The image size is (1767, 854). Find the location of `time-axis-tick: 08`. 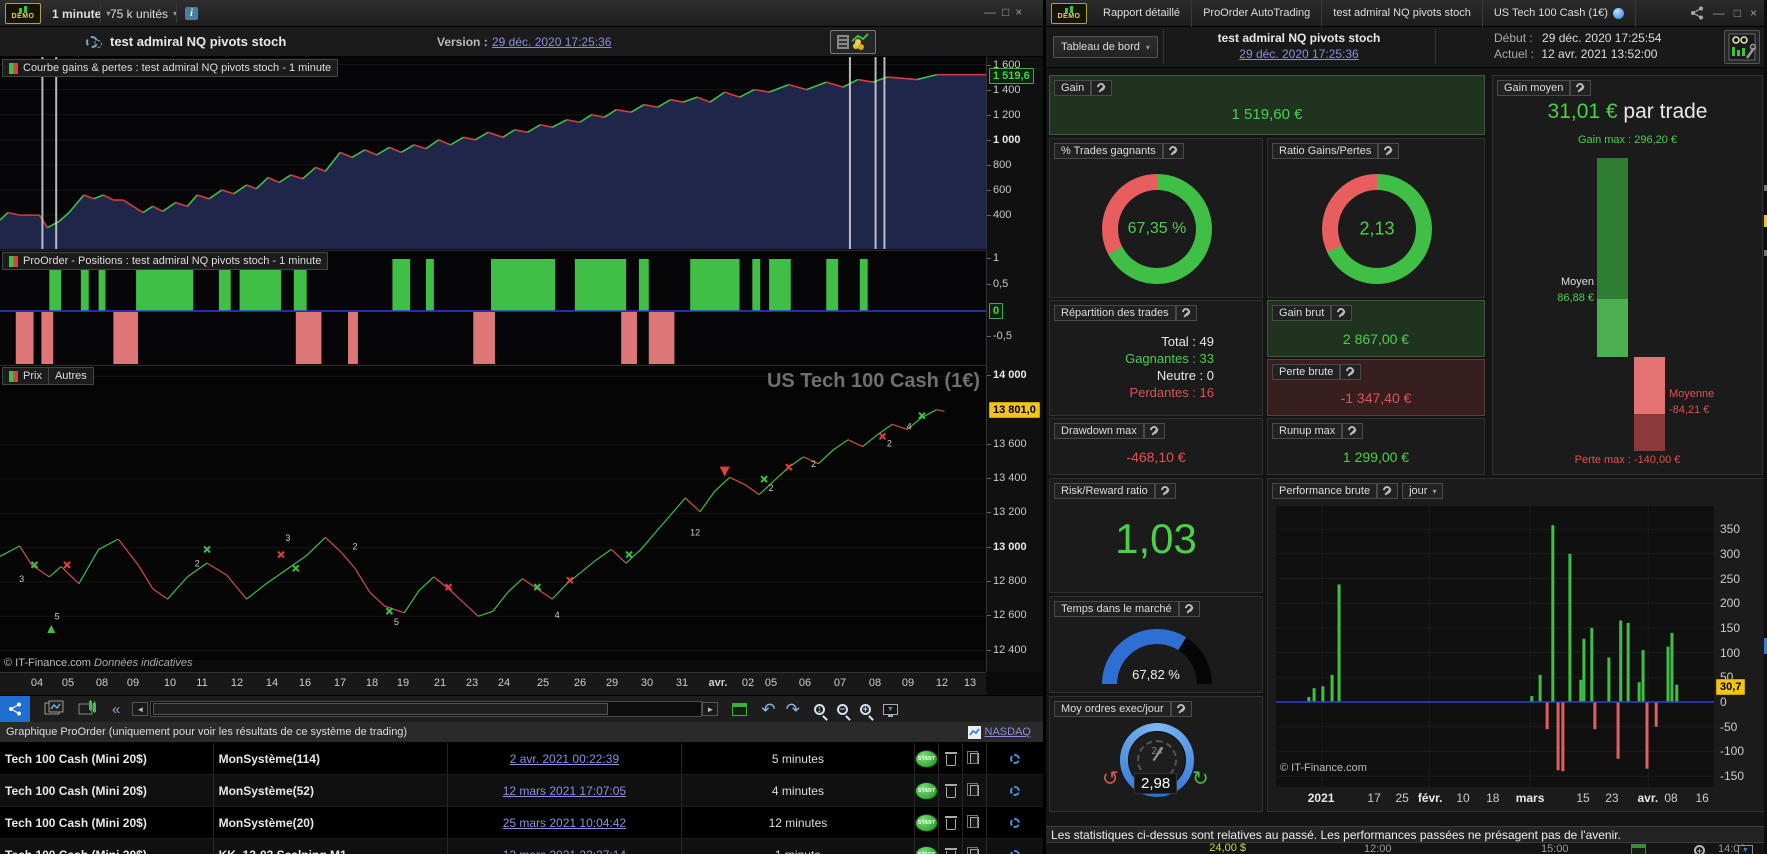

time-axis-tick: 08 is located at coordinates (875, 683).